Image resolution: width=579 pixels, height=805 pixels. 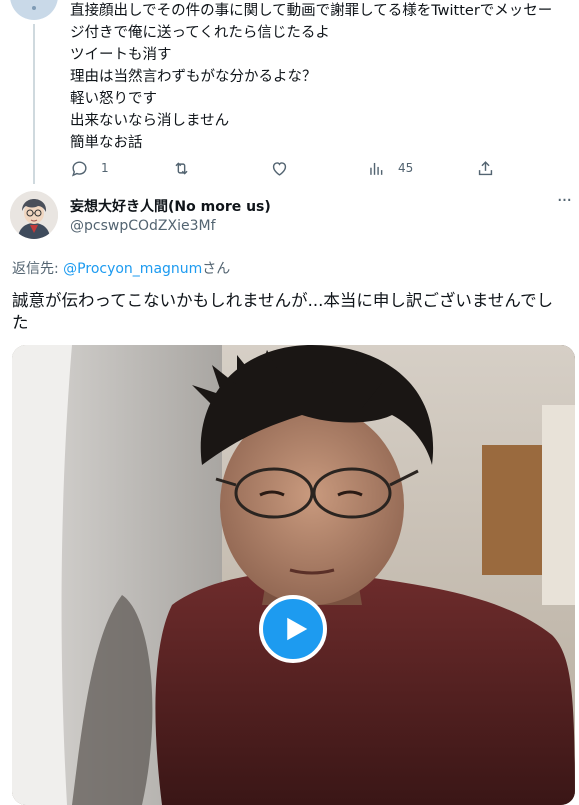 What do you see at coordinates (216, 269) in the screenshot?
I see `replying-to-suffix: さん` at bounding box center [216, 269].